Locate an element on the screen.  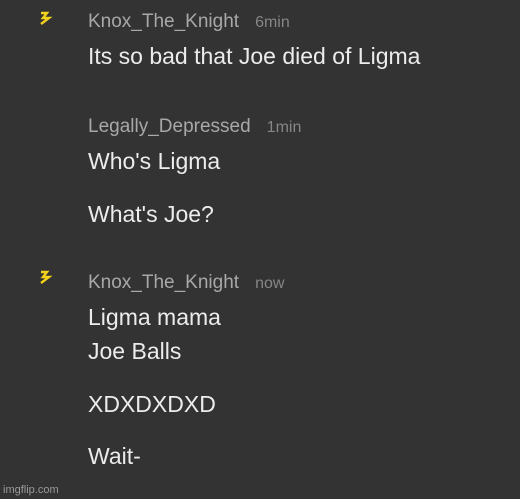
timestamp: now is located at coordinates (270, 283).